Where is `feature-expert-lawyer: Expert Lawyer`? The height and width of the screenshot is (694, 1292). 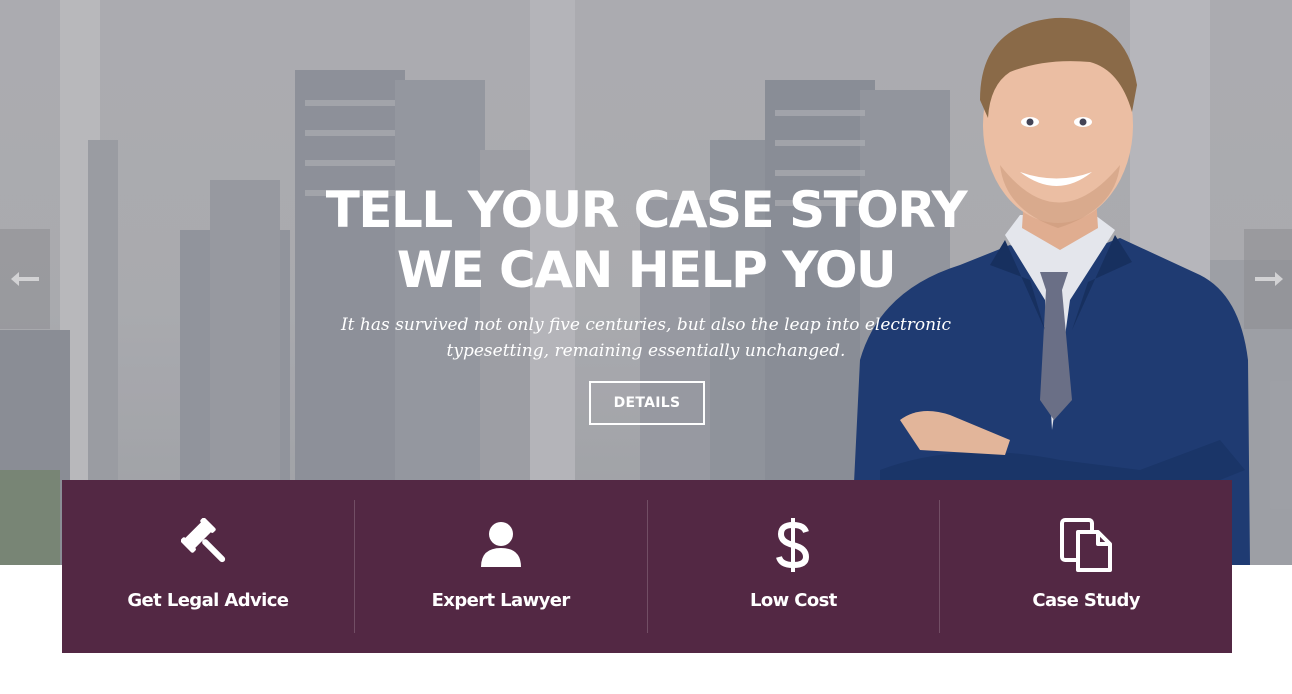 feature-expert-lawyer: Expert Lawyer is located at coordinates (500, 566).